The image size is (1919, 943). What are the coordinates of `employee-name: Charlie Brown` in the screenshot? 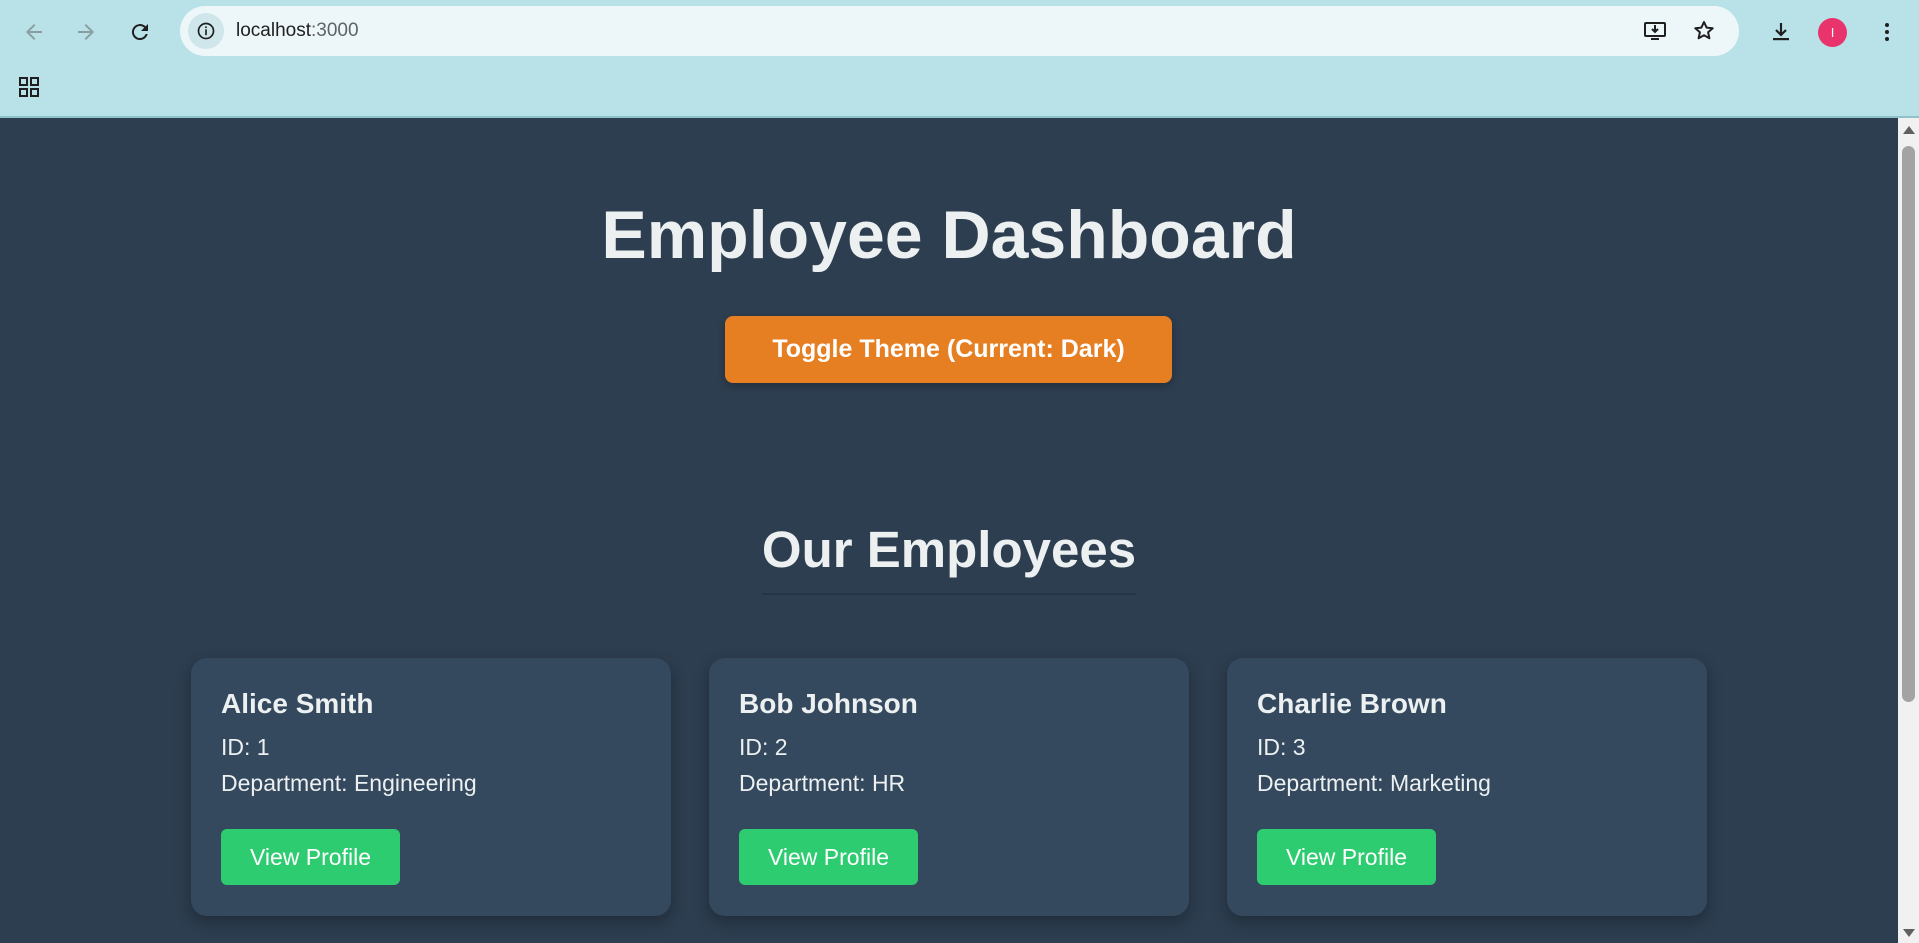 It's located at (1352, 703).